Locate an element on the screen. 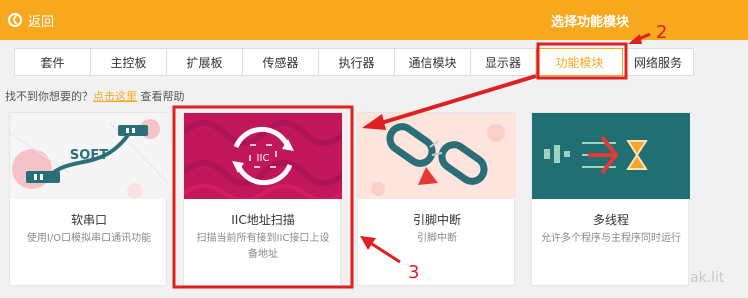 The image size is (748, 298). app-header: ❮ 返回 选择功能模块 is located at coordinates (374, 20).